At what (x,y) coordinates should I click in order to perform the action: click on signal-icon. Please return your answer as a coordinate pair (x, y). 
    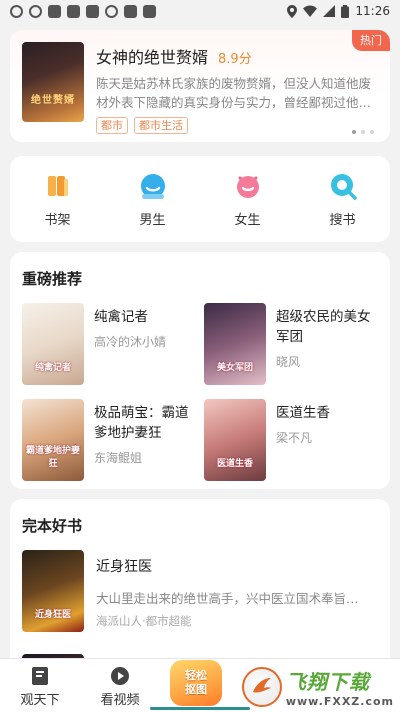
    Looking at the image, I should click on (329, 11).